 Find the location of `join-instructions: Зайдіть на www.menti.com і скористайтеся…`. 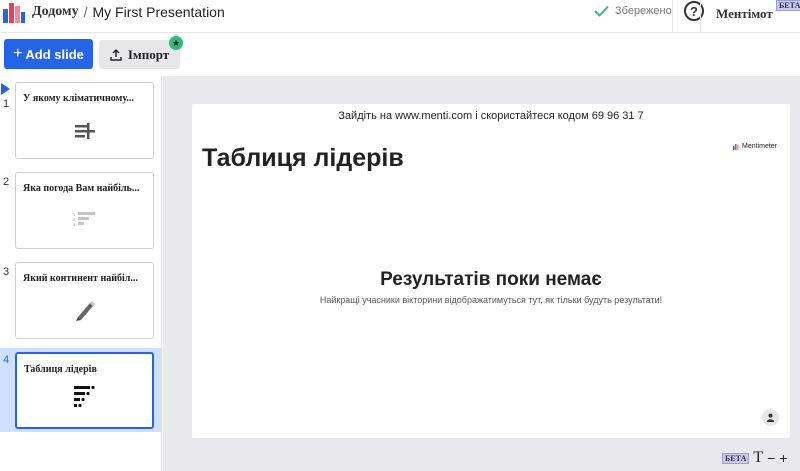

join-instructions: Зайдіть на www.menti.com і скористайтеся… is located at coordinates (491, 116).